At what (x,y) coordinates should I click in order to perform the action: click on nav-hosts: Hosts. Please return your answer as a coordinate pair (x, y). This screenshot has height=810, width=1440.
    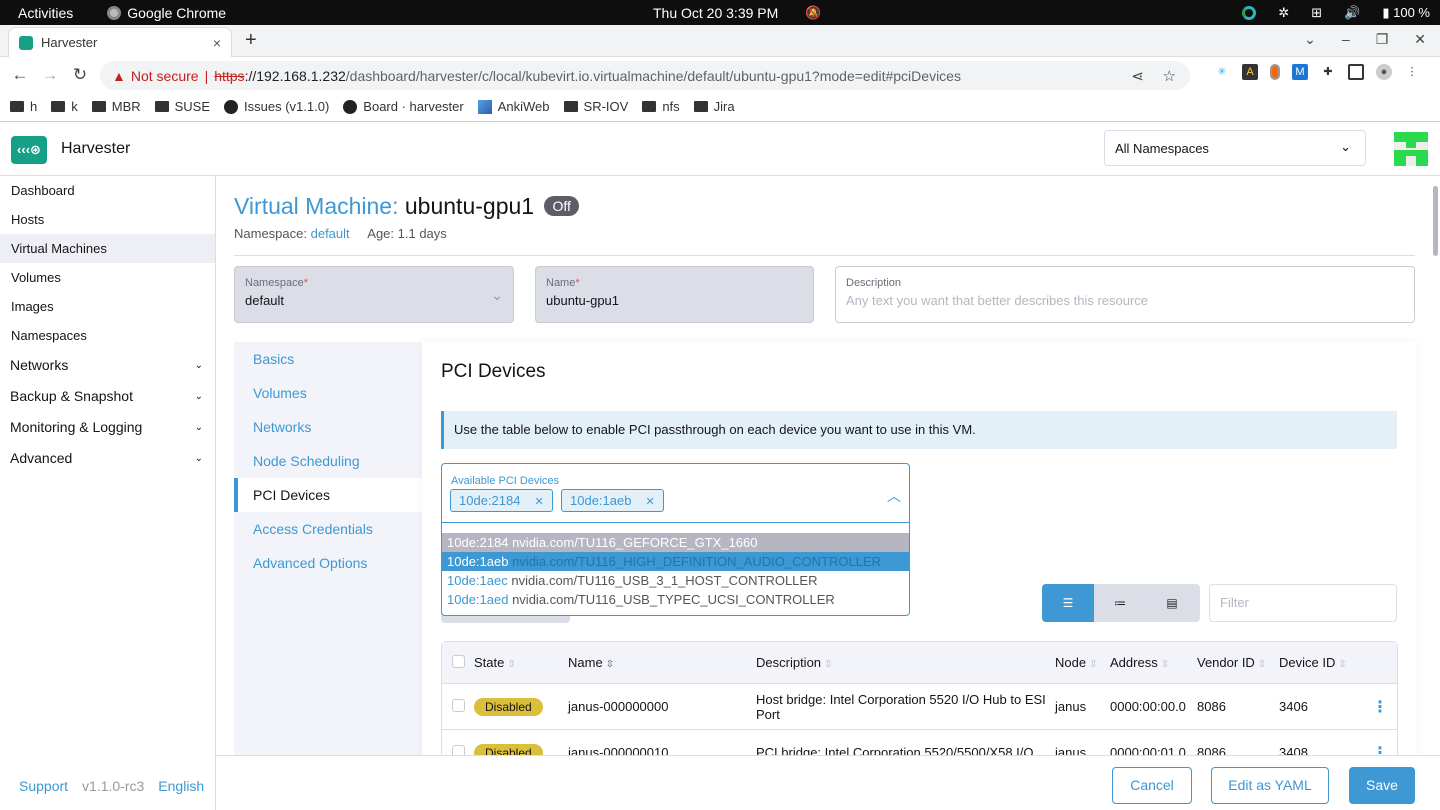
    Looking at the image, I should click on (107, 219).